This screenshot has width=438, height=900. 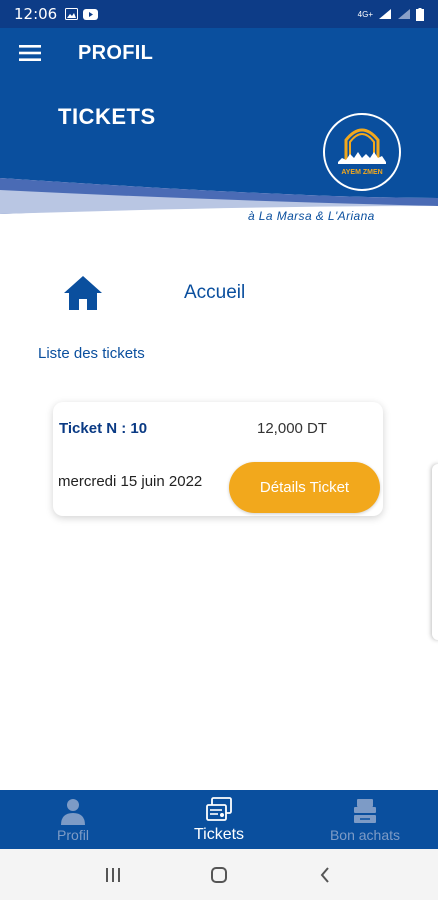 I want to click on home-label: Accueil, so click(x=215, y=292).